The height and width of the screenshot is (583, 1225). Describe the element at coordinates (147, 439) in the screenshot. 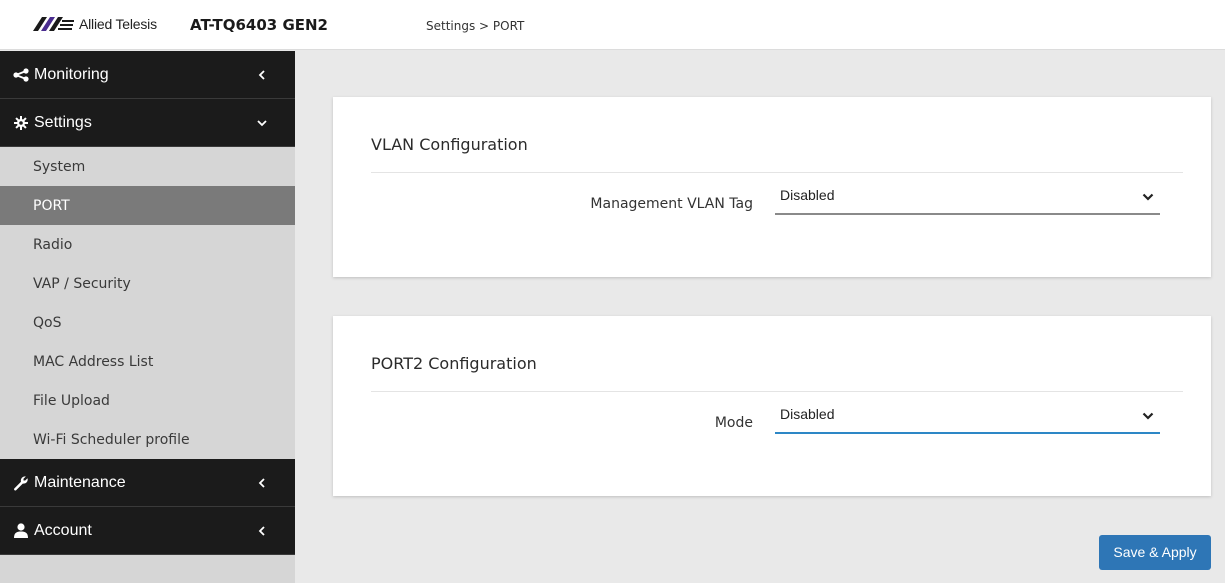

I see `sidebar-item-wifi-scheduler-profile: Wi-Fi Scheduler profile` at that location.